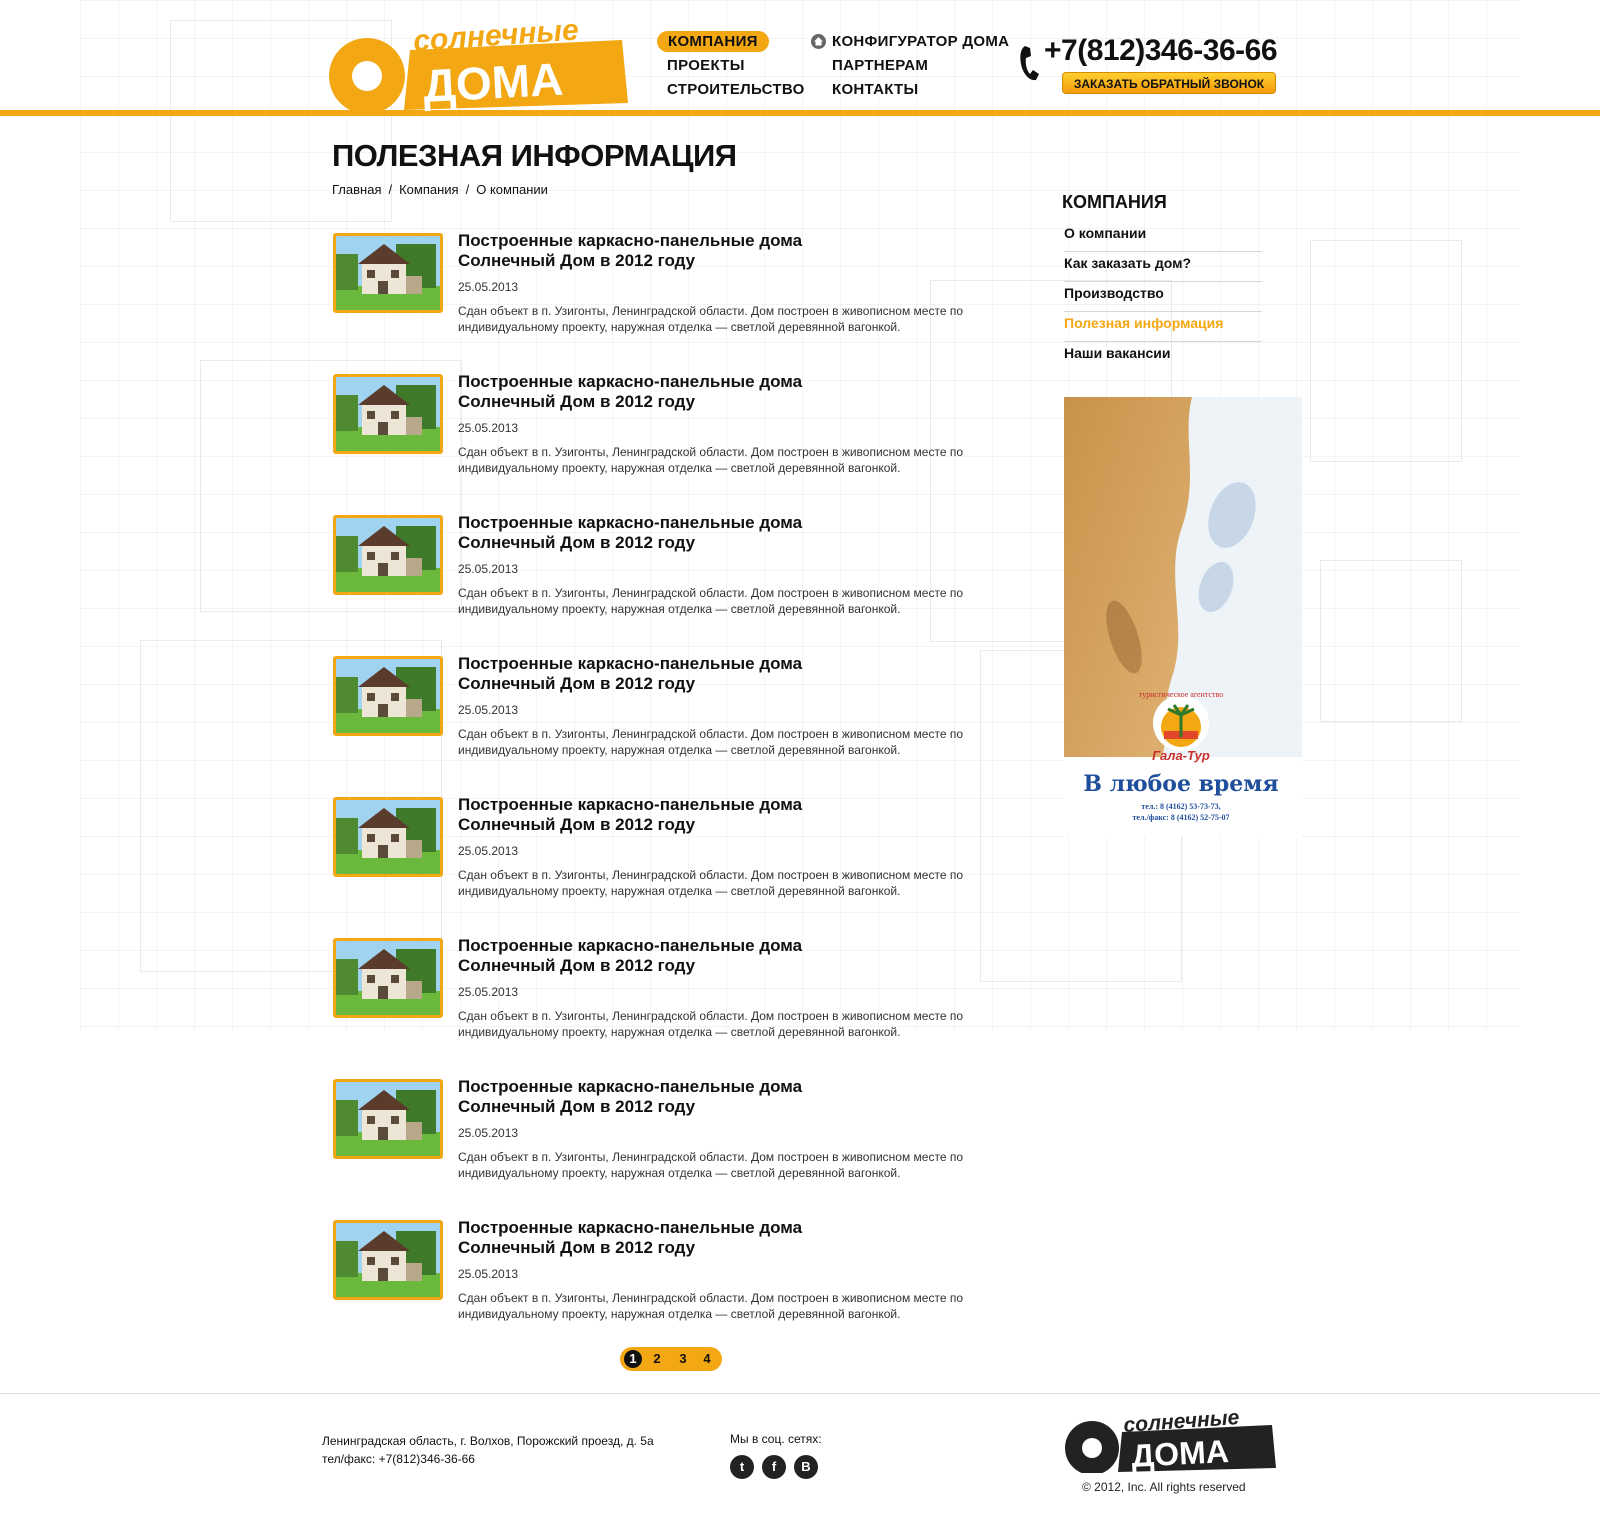 This screenshot has width=1600, height=1521. What do you see at coordinates (920, 41) in the screenshot?
I see `nav-item-configurator: КОНФИГУРАТОР ДОМА` at bounding box center [920, 41].